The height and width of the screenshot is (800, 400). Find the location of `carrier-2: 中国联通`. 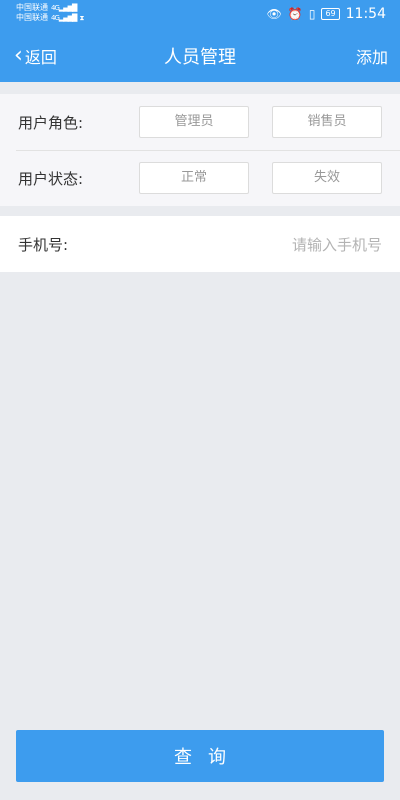

carrier-2: 中国联通 is located at coordinates (32, 17).